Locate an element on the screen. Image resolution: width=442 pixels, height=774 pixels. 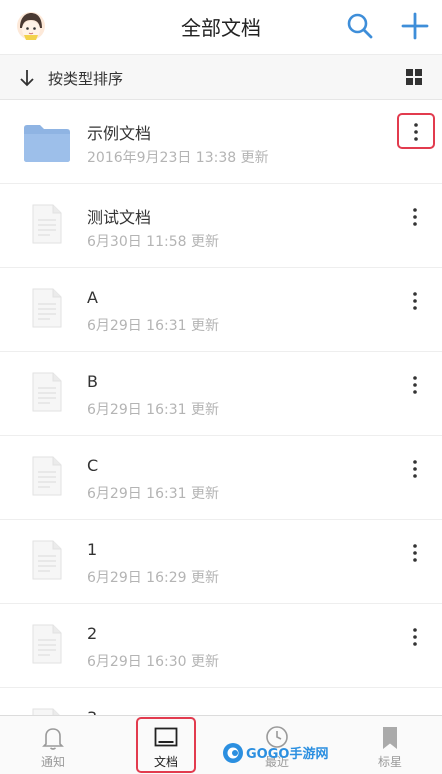
list-item-document: 3 is located at coordinates (221, 701).